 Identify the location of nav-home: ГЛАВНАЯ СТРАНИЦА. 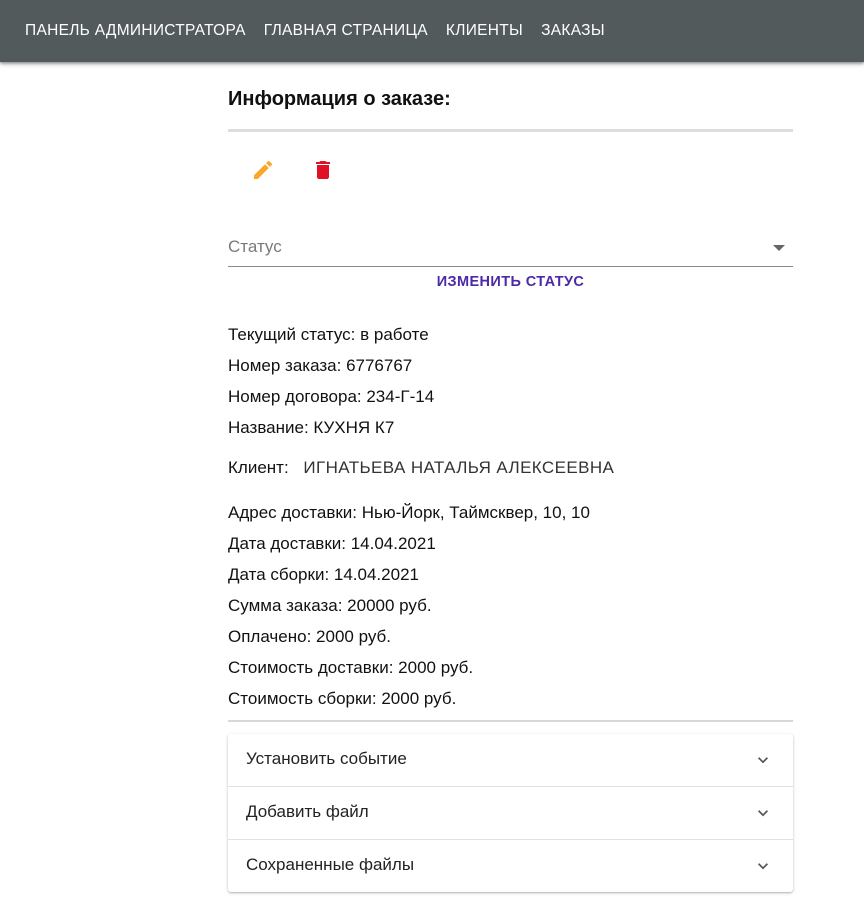
(346, 31).